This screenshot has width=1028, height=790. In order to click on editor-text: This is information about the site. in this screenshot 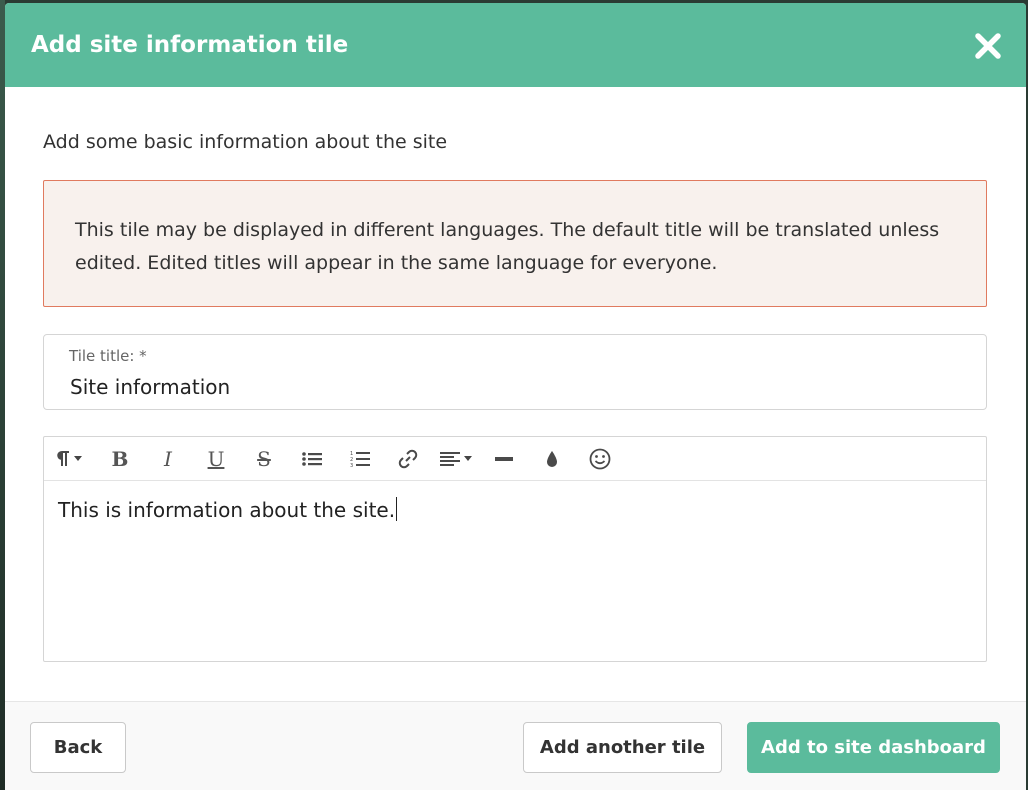, I will do `click(227, 510)`.